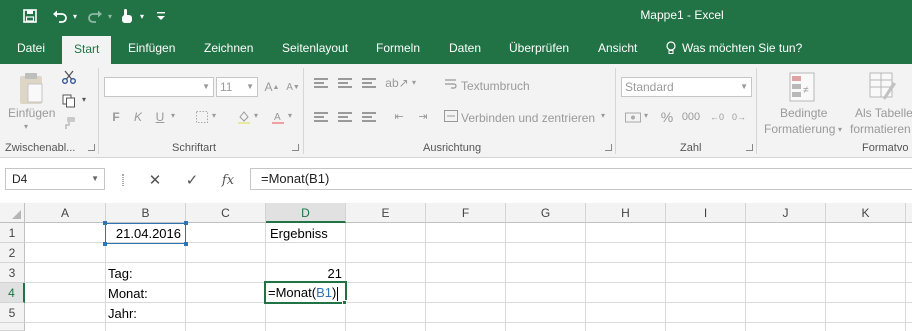  What do you see at coordinates (581, 179) in the screenshot?
I see `formula-input: =Monat(B1)` at bounding box center [581, 179].